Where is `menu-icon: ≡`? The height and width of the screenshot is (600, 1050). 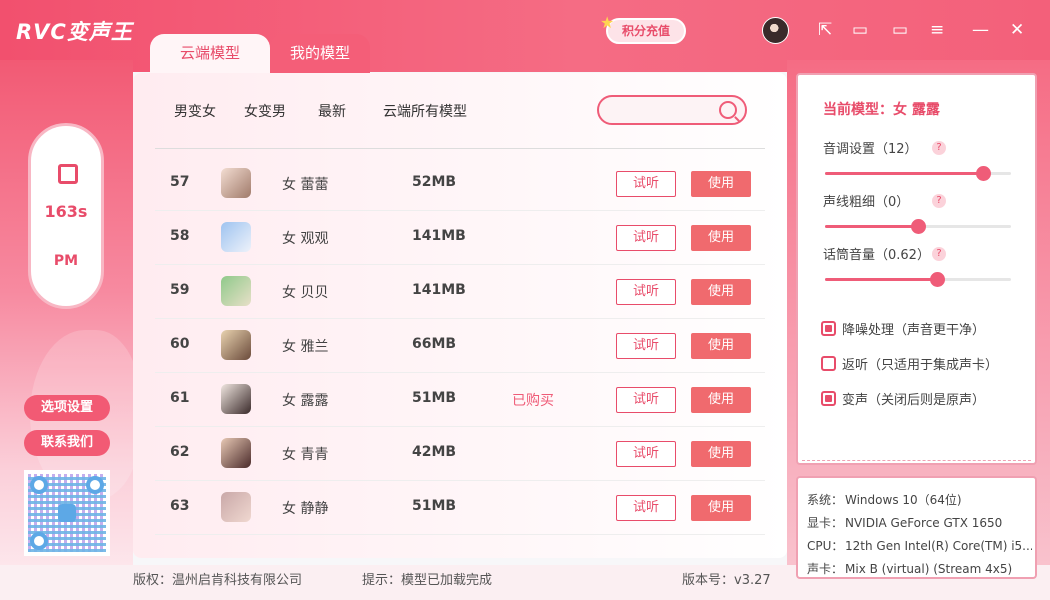 menu-icon: ≡ is located at coordinates (937, 30).